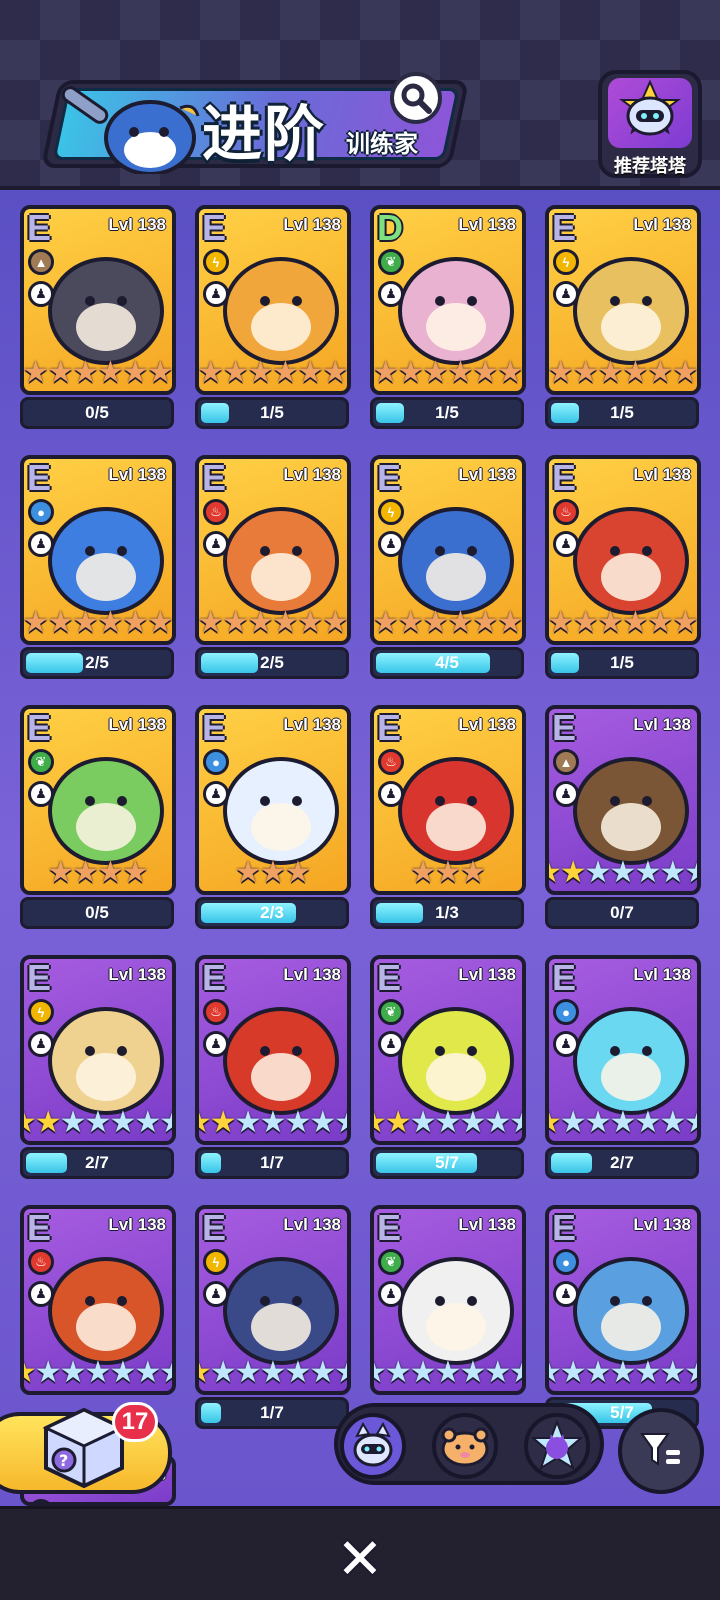 This screenshot has height=1600, width=720. Describe the element at coordinates (245, 124) in the screenshot. I see `title-banner: 进阶 训练家` at that location.